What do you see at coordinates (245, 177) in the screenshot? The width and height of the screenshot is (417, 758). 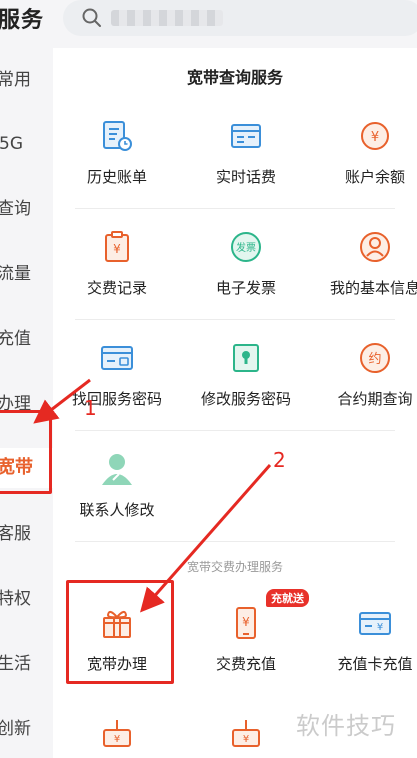 I see `service-label: 实时话费` at bounding box center [245, 177].